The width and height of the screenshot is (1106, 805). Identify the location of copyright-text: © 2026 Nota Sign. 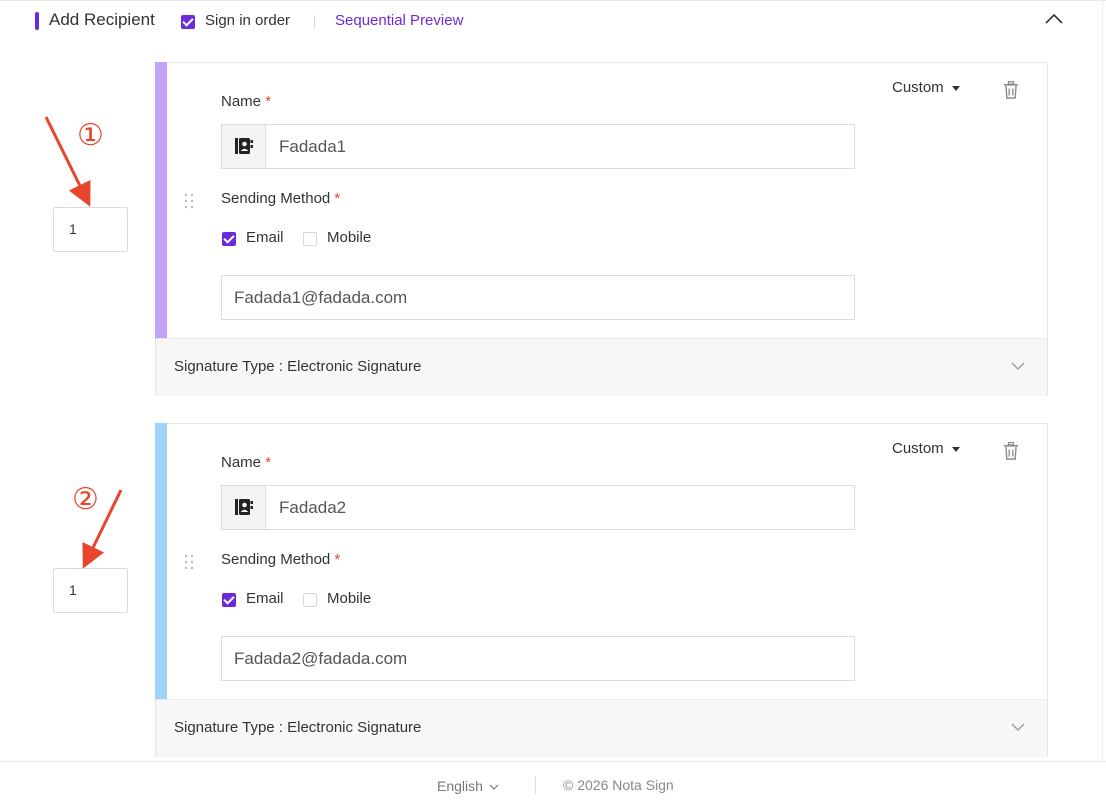
(618, 785).